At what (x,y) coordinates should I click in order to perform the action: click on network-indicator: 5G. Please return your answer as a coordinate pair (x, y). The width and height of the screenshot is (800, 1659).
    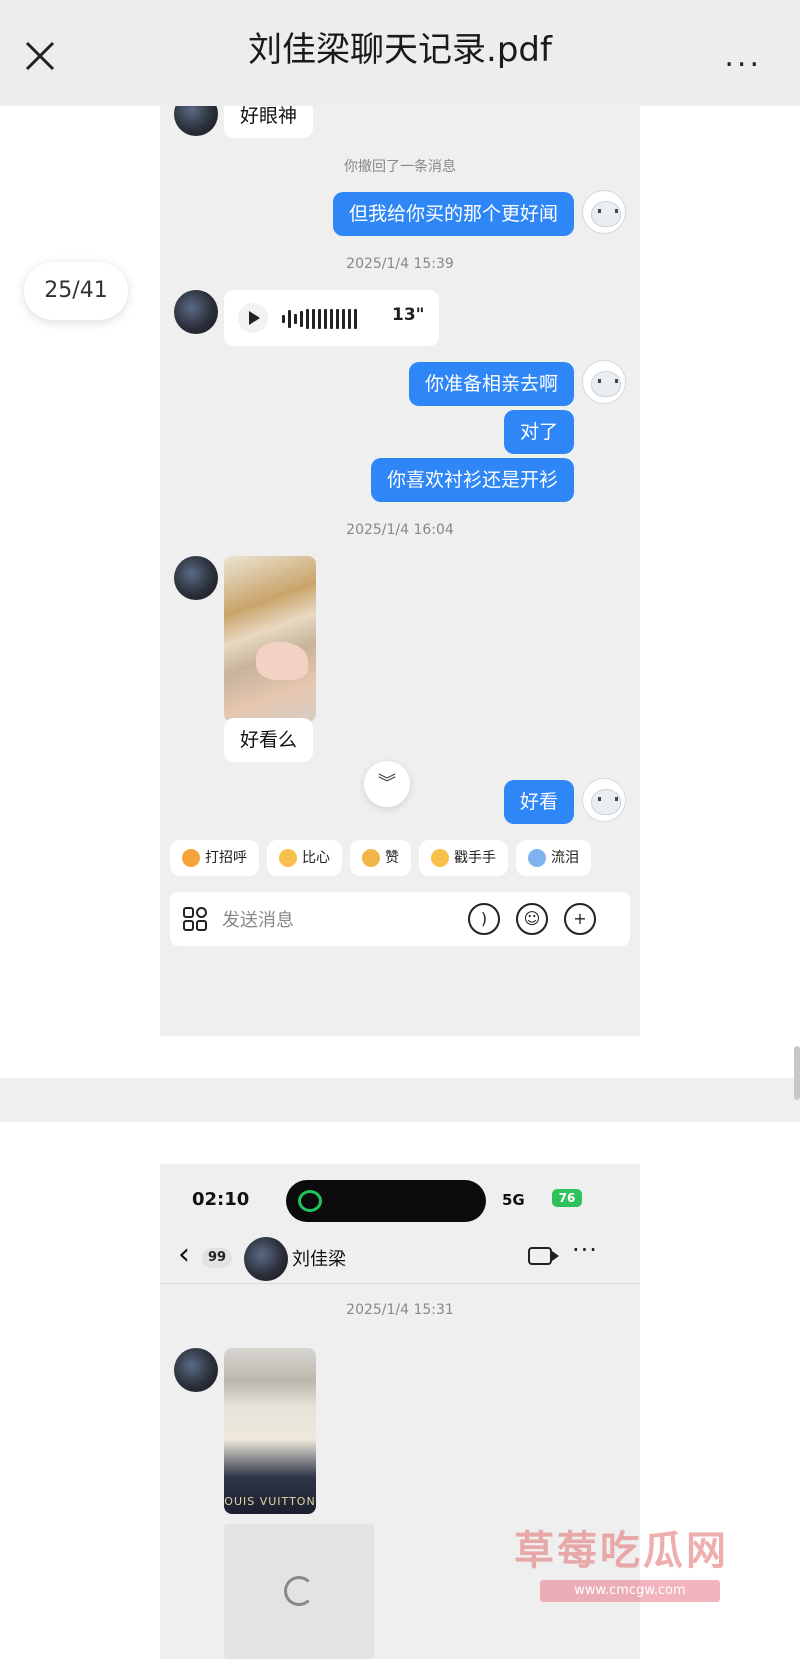
    Looking at the image, I should click on (513, 1200).